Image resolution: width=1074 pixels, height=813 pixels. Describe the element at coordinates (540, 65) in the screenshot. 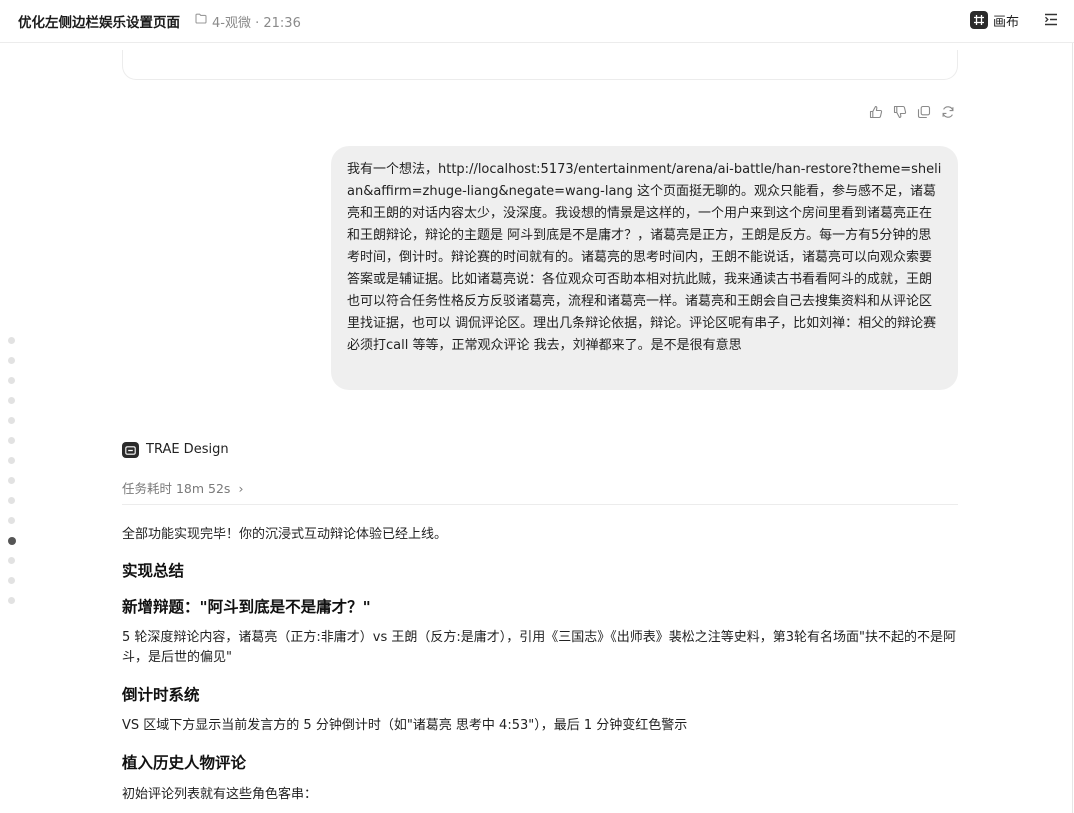

I see `previous-message-card` at that location.